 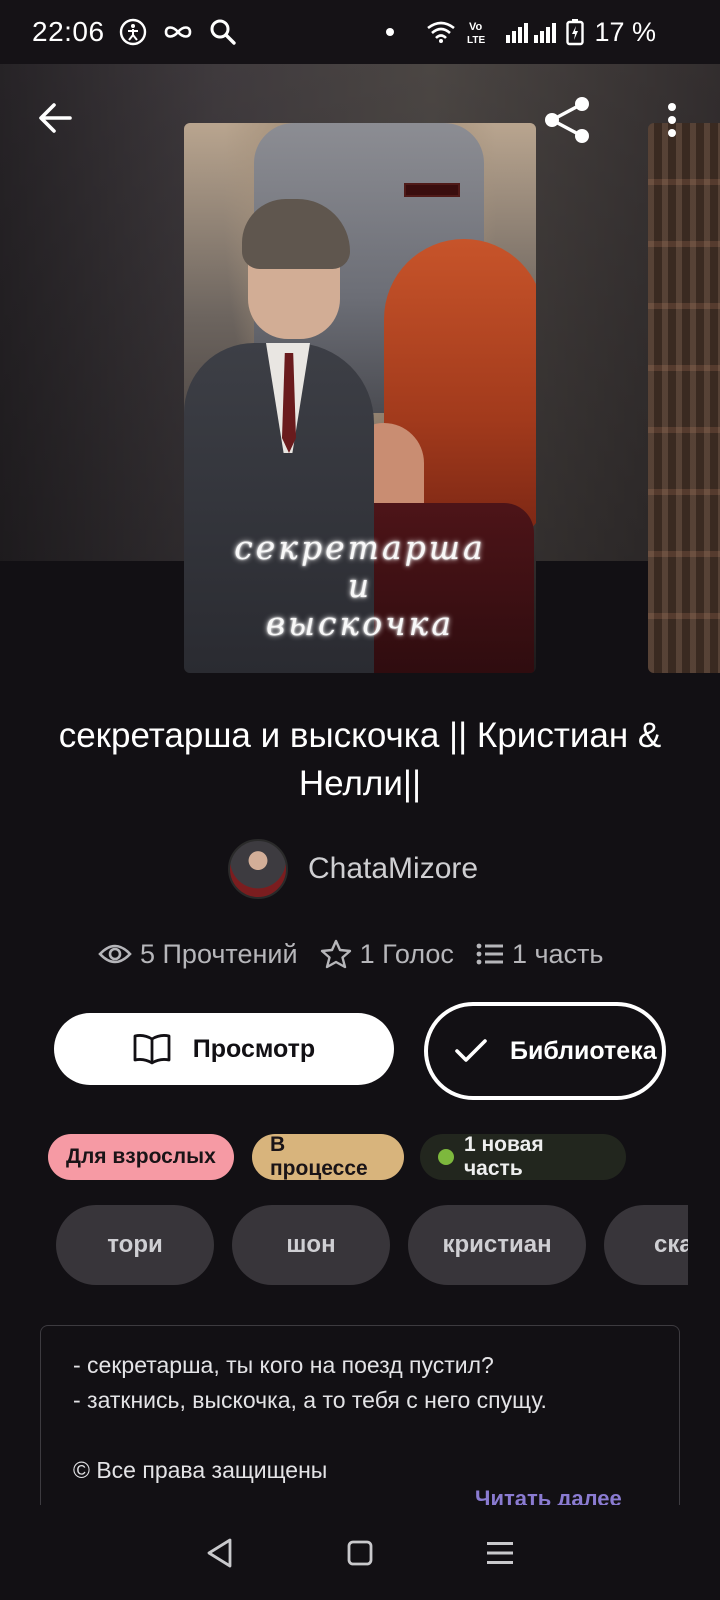 What do you see at coordinates (625, 31) in the screenshot?
I see `battery-percentage: 17 %` at bounding box center [625, 31].